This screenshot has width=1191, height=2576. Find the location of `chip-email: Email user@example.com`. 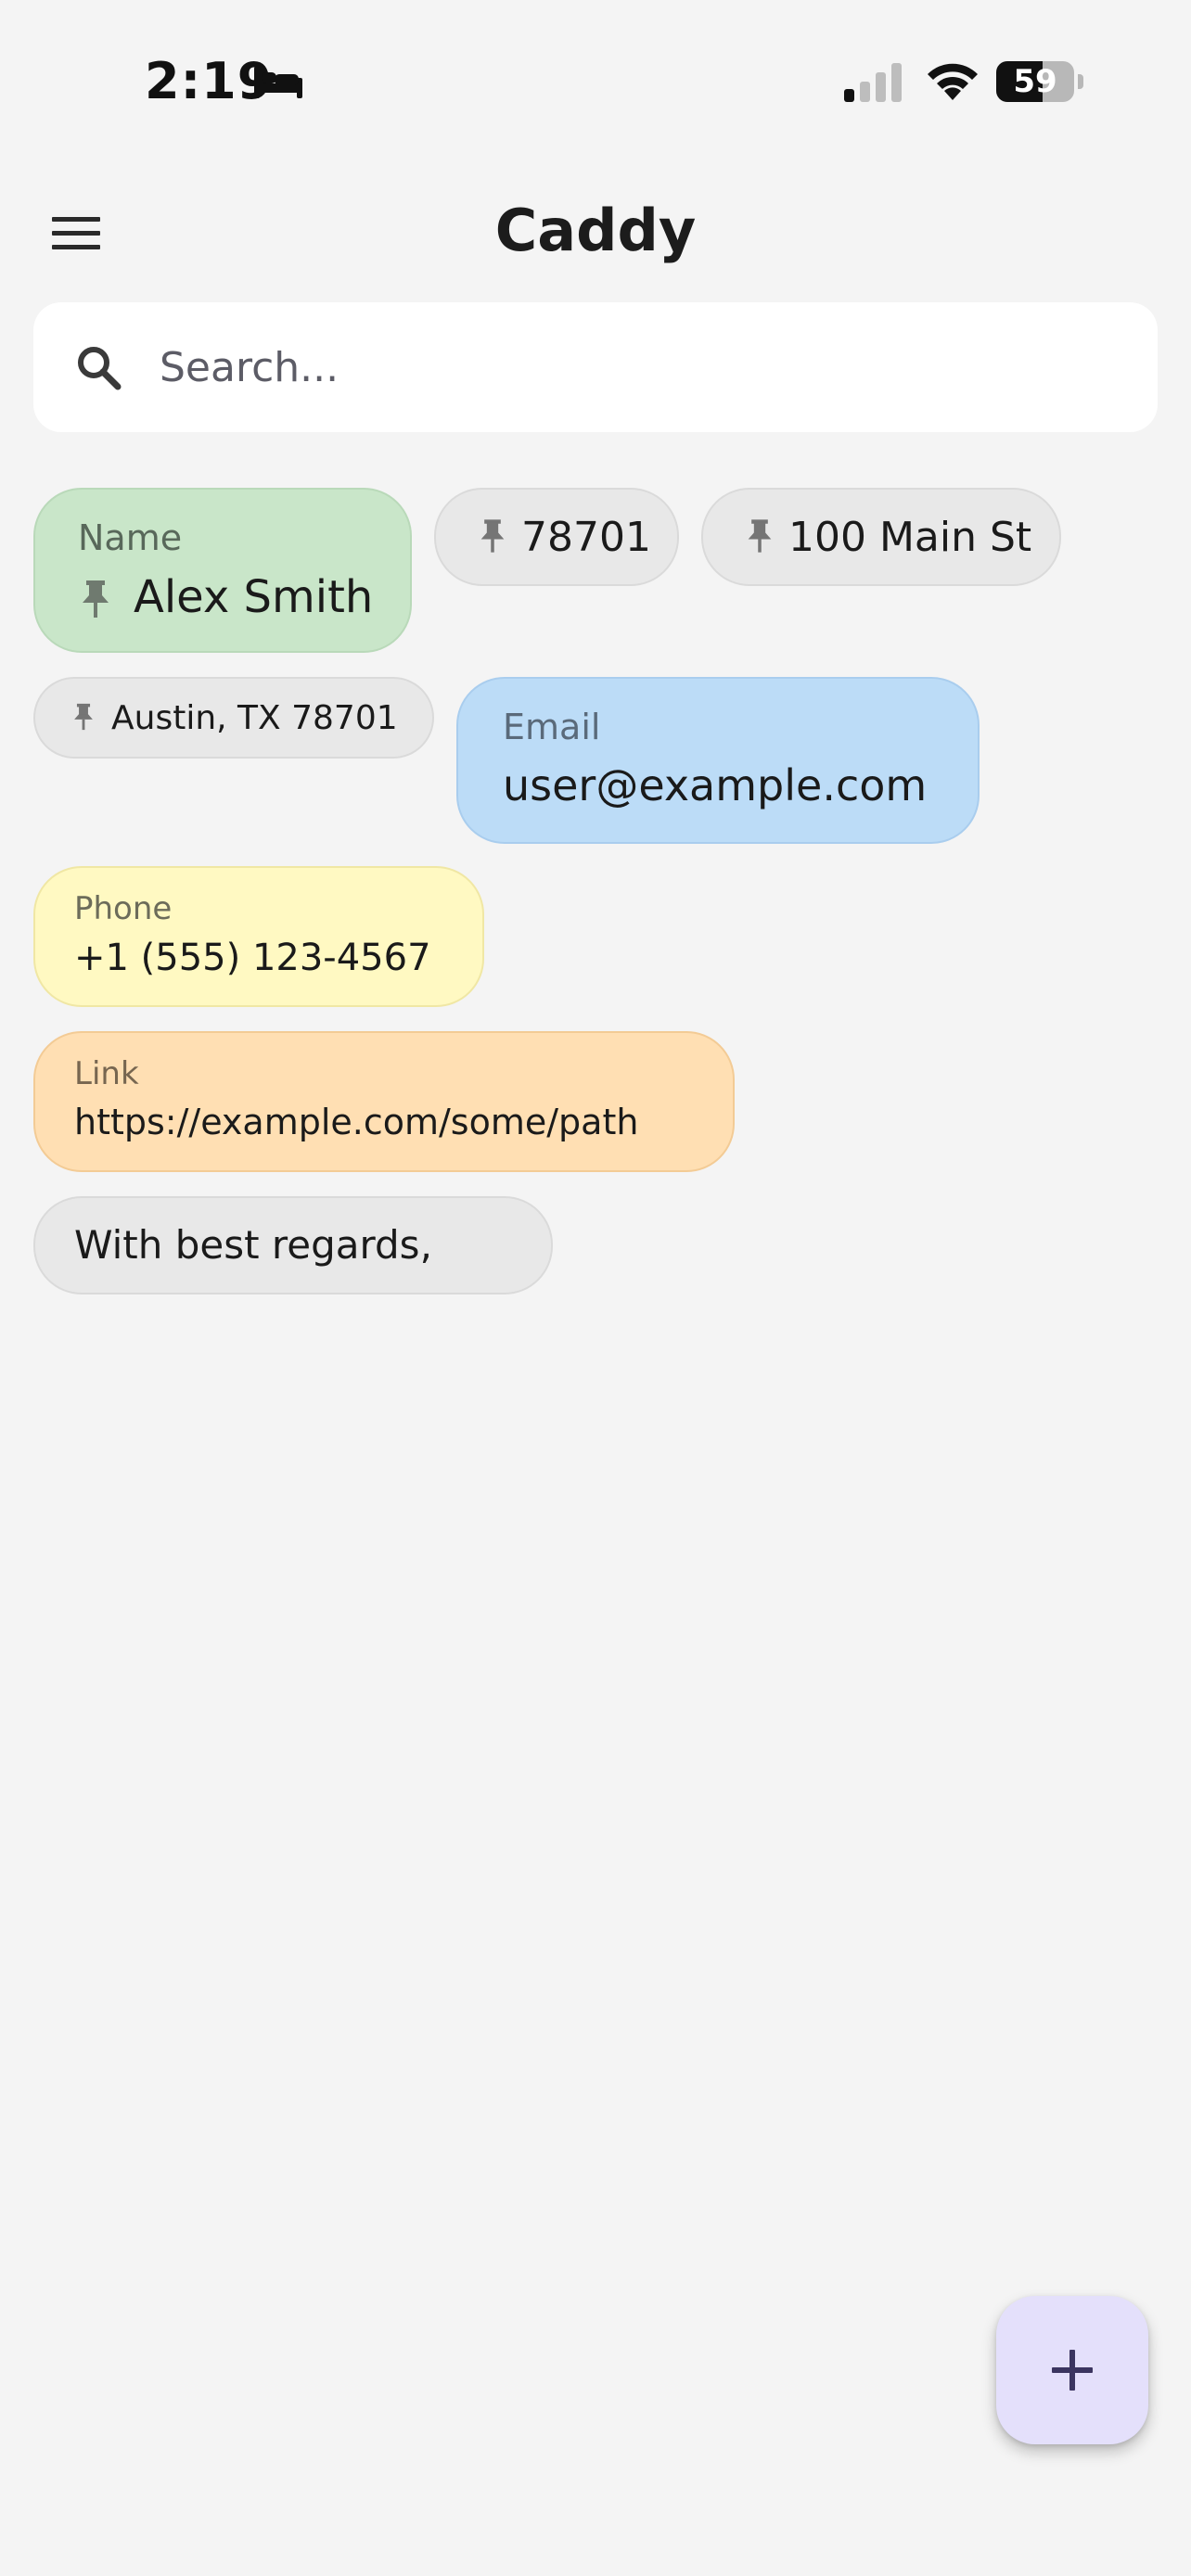

chip-email: Email user@example.com is located at coordinates (718, 760).